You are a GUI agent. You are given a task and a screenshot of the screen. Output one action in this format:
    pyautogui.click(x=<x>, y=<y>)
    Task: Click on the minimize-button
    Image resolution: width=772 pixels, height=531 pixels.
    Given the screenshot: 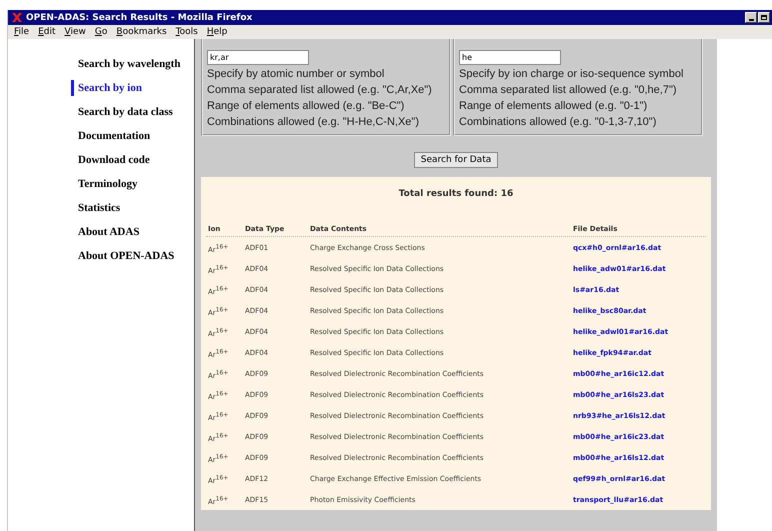 What is the action you would take?
    pyautogui.click(x=751, y=17)
    